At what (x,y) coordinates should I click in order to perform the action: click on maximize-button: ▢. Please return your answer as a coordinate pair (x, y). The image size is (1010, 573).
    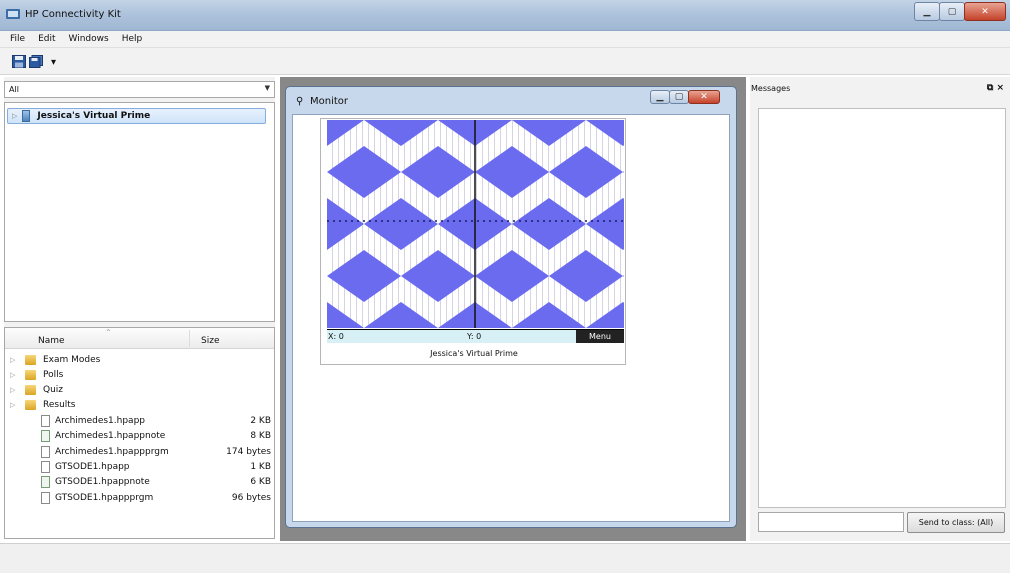
    Looking at the image, I should click on (952, 11).